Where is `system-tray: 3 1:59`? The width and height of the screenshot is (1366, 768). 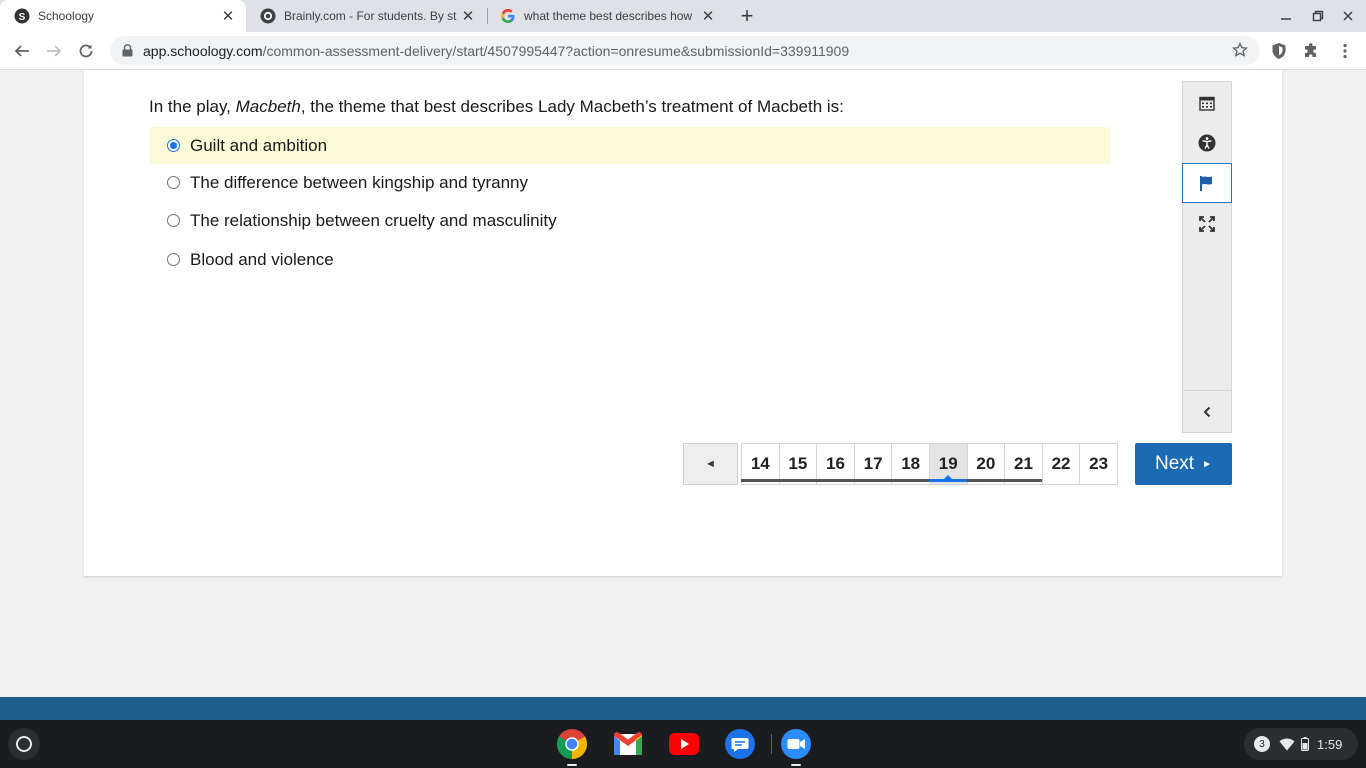 system-tray: 3 1:59 is located at coordinates (1301, 744).